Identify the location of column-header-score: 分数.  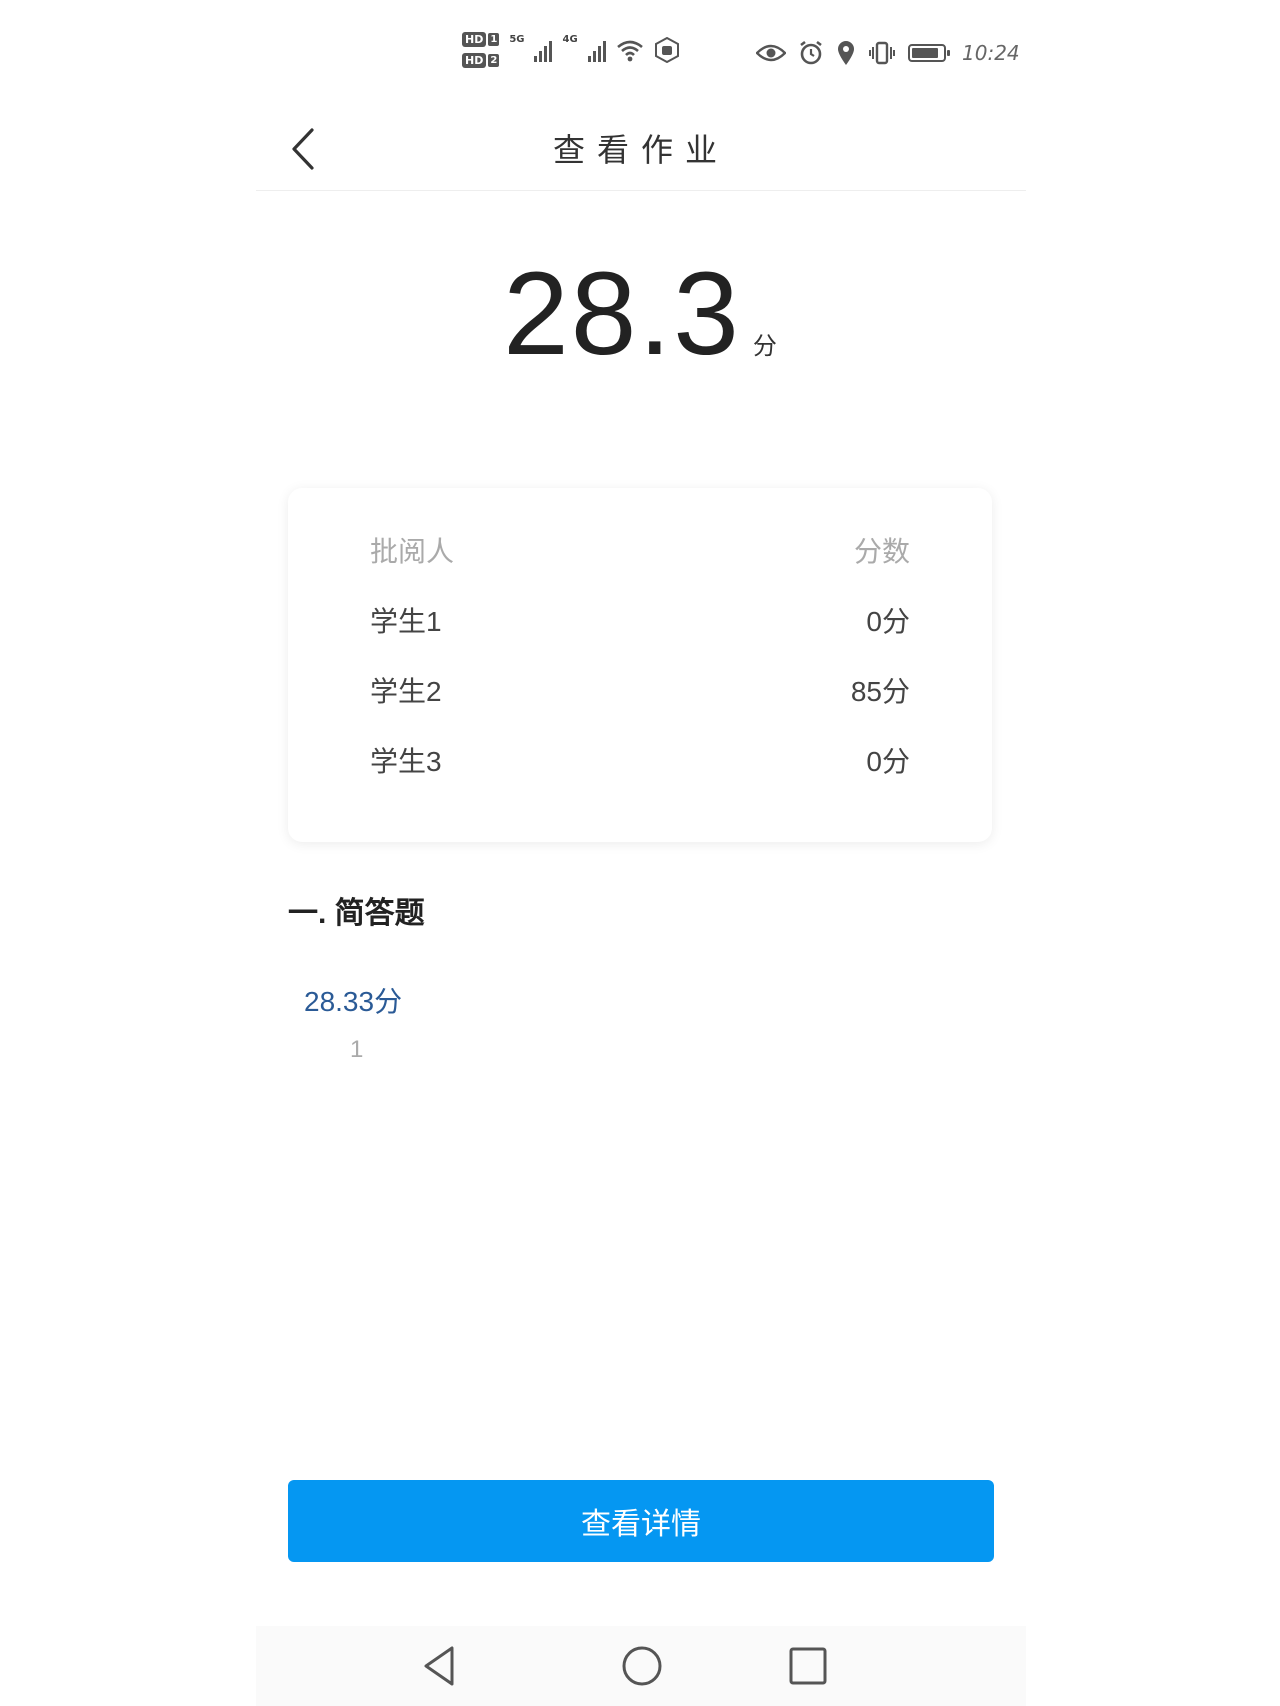
(881, 551).